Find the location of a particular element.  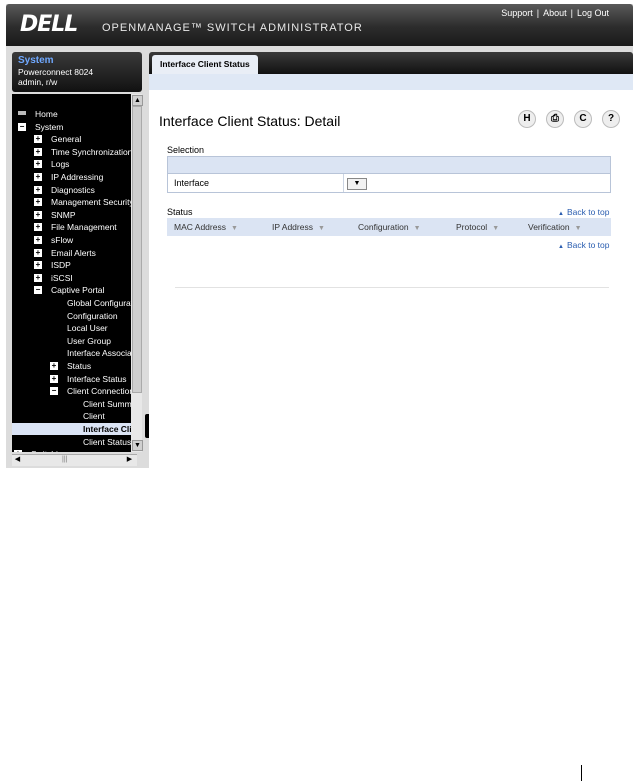

back-to-top-link-1: ▲ Back to top is located at coordinates (583, 212).